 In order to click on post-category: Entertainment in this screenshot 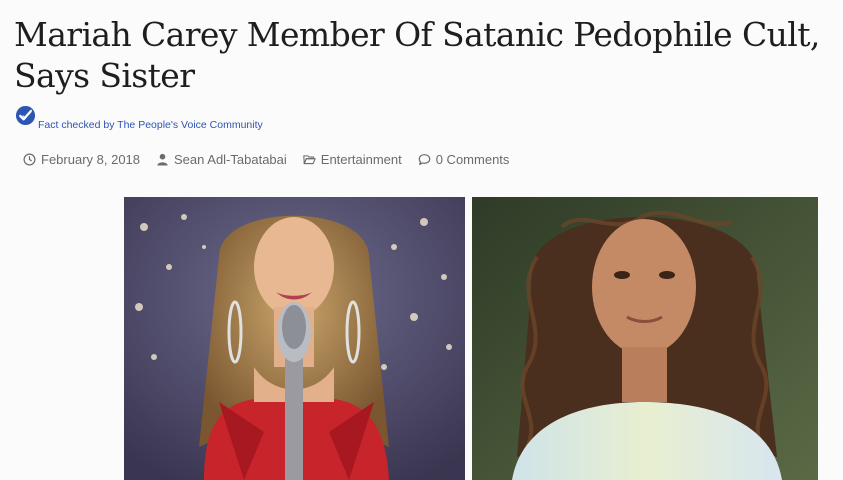, I will do `click(352, 159)`.